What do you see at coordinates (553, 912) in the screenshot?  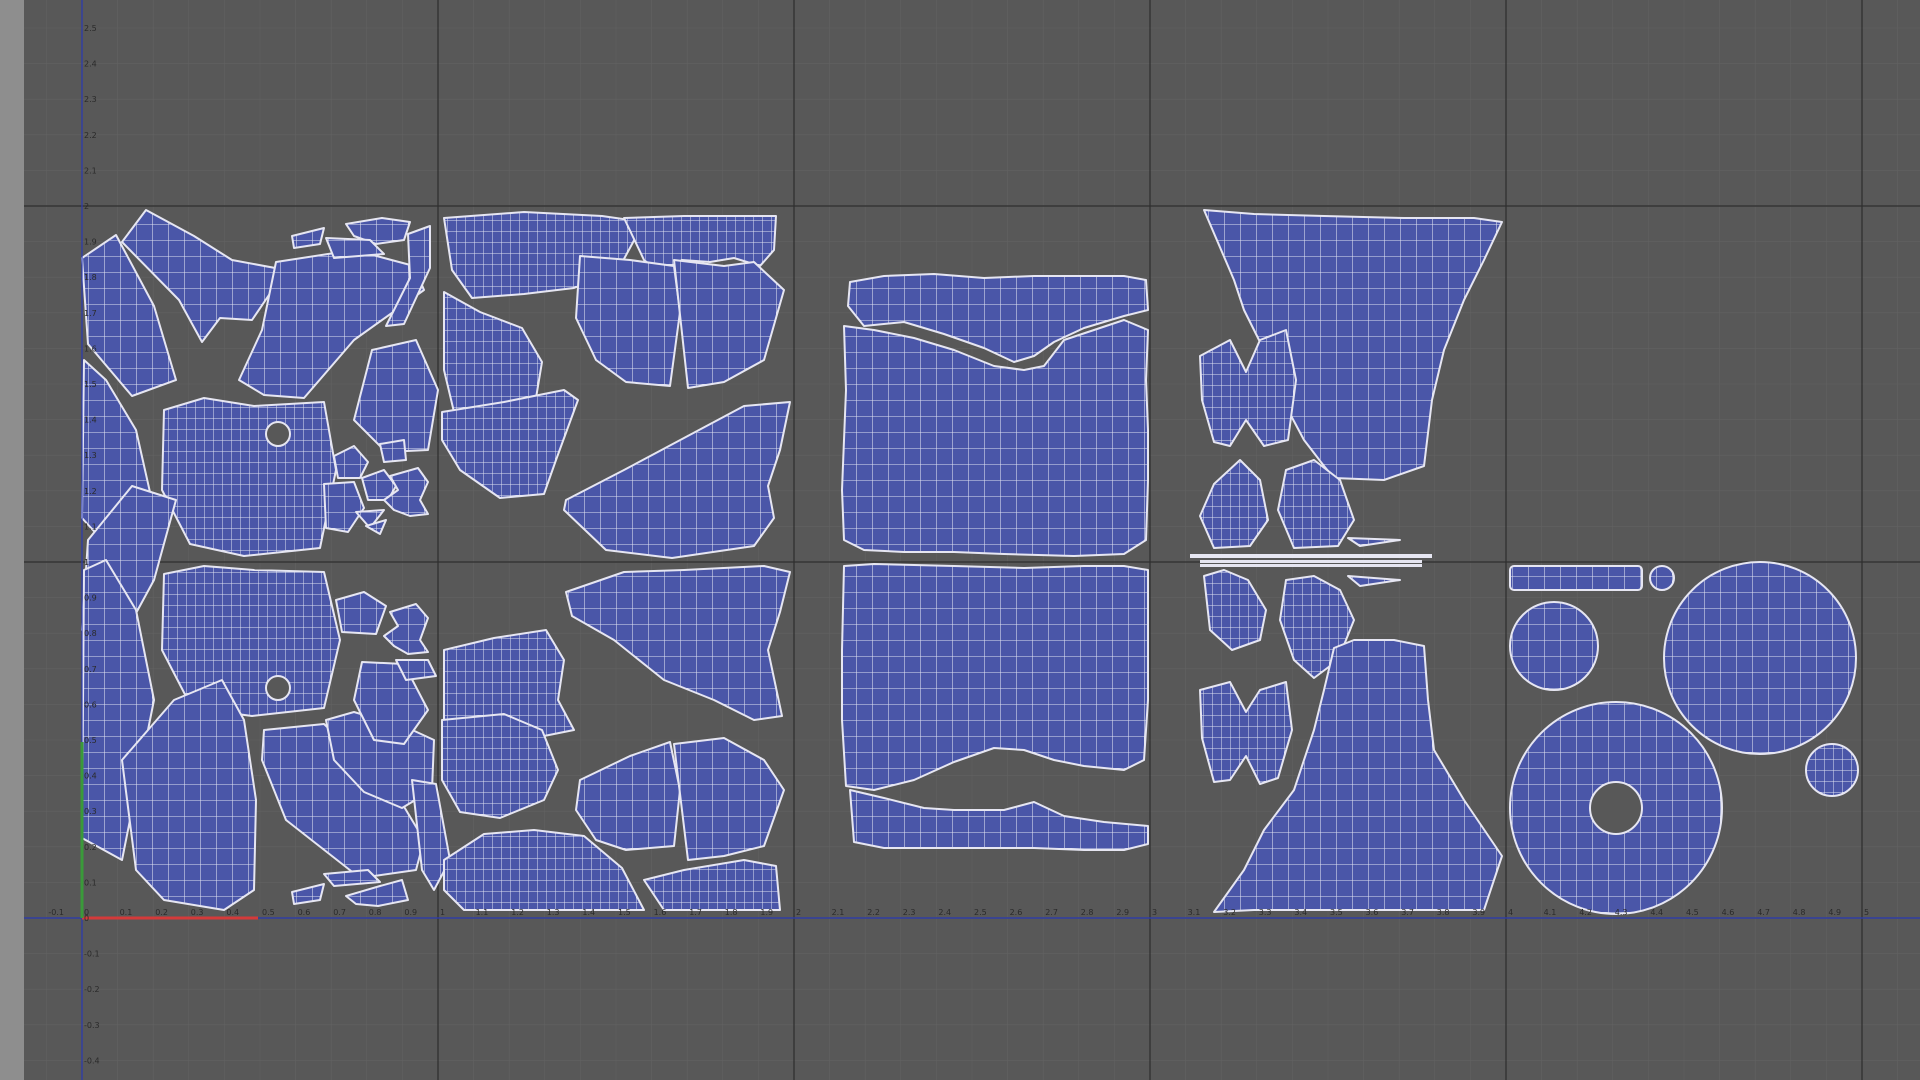 I see `u-tick-label: 1.3` at bounding box center [553, 912].